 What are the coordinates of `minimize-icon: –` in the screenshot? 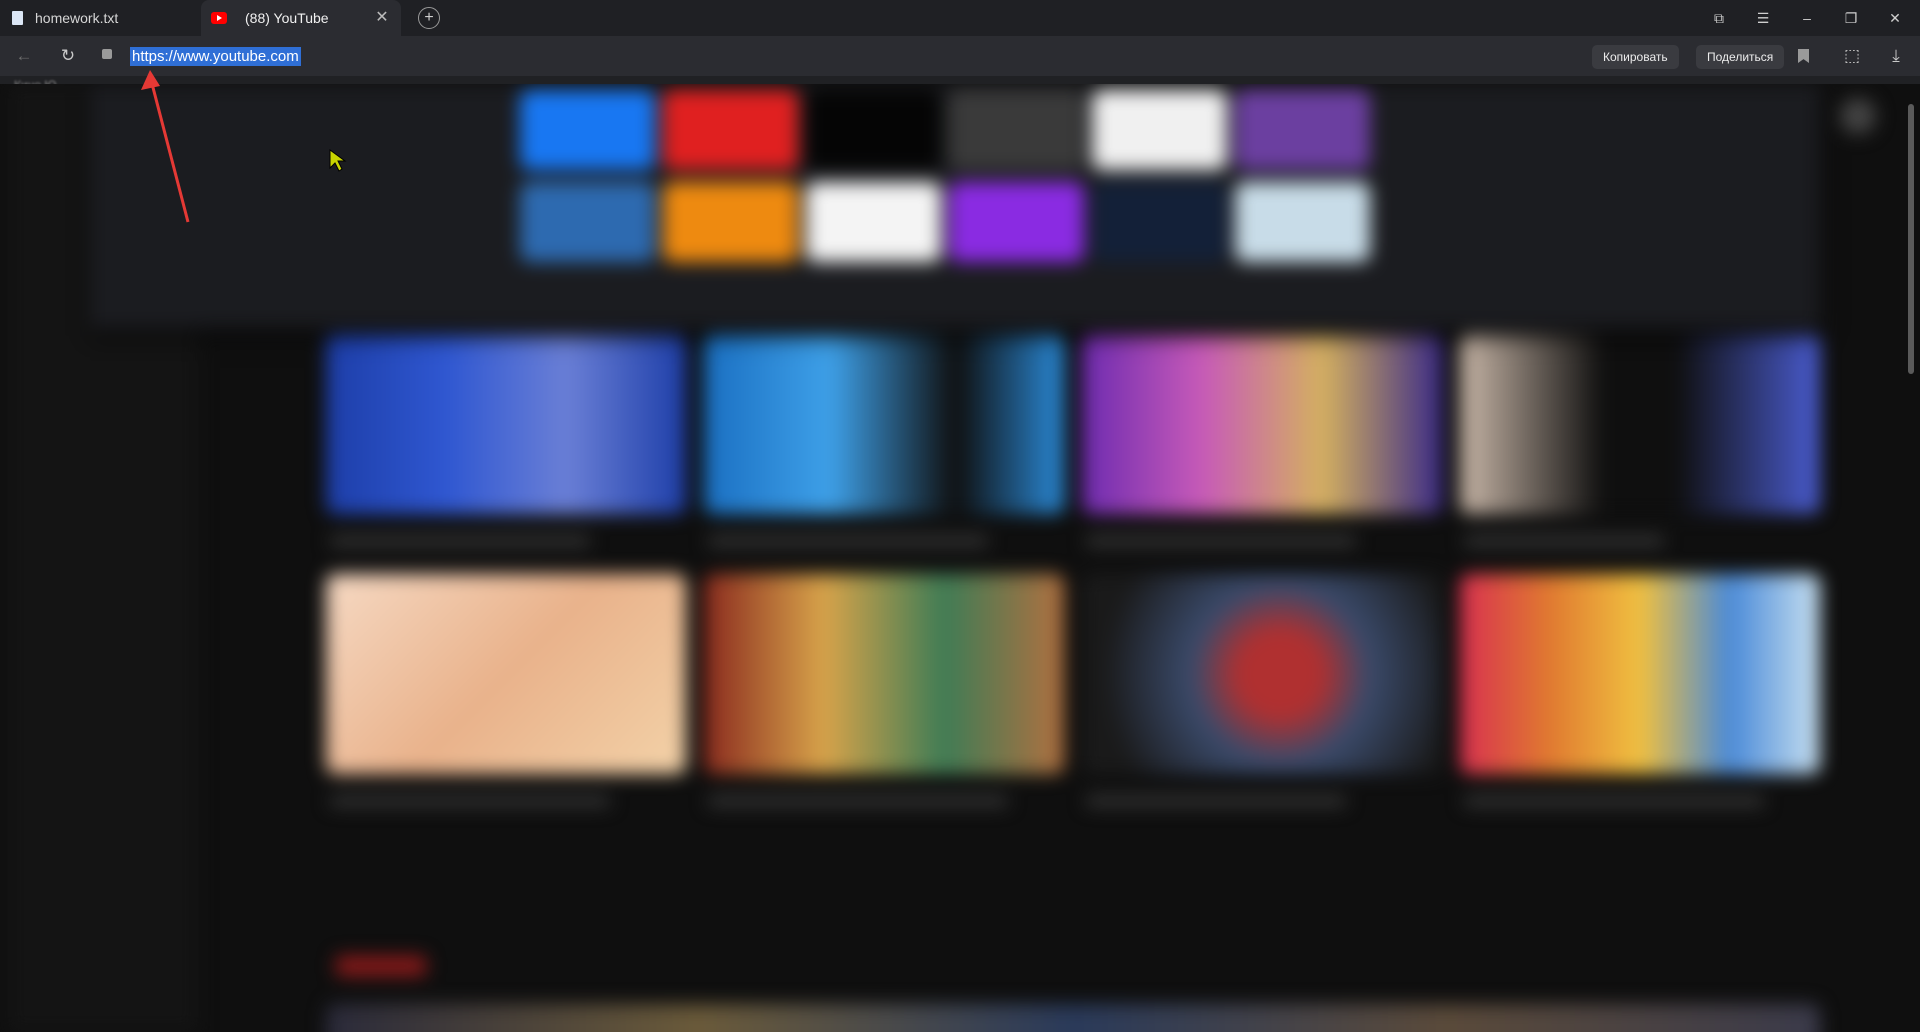 It's located at (1807, 18).